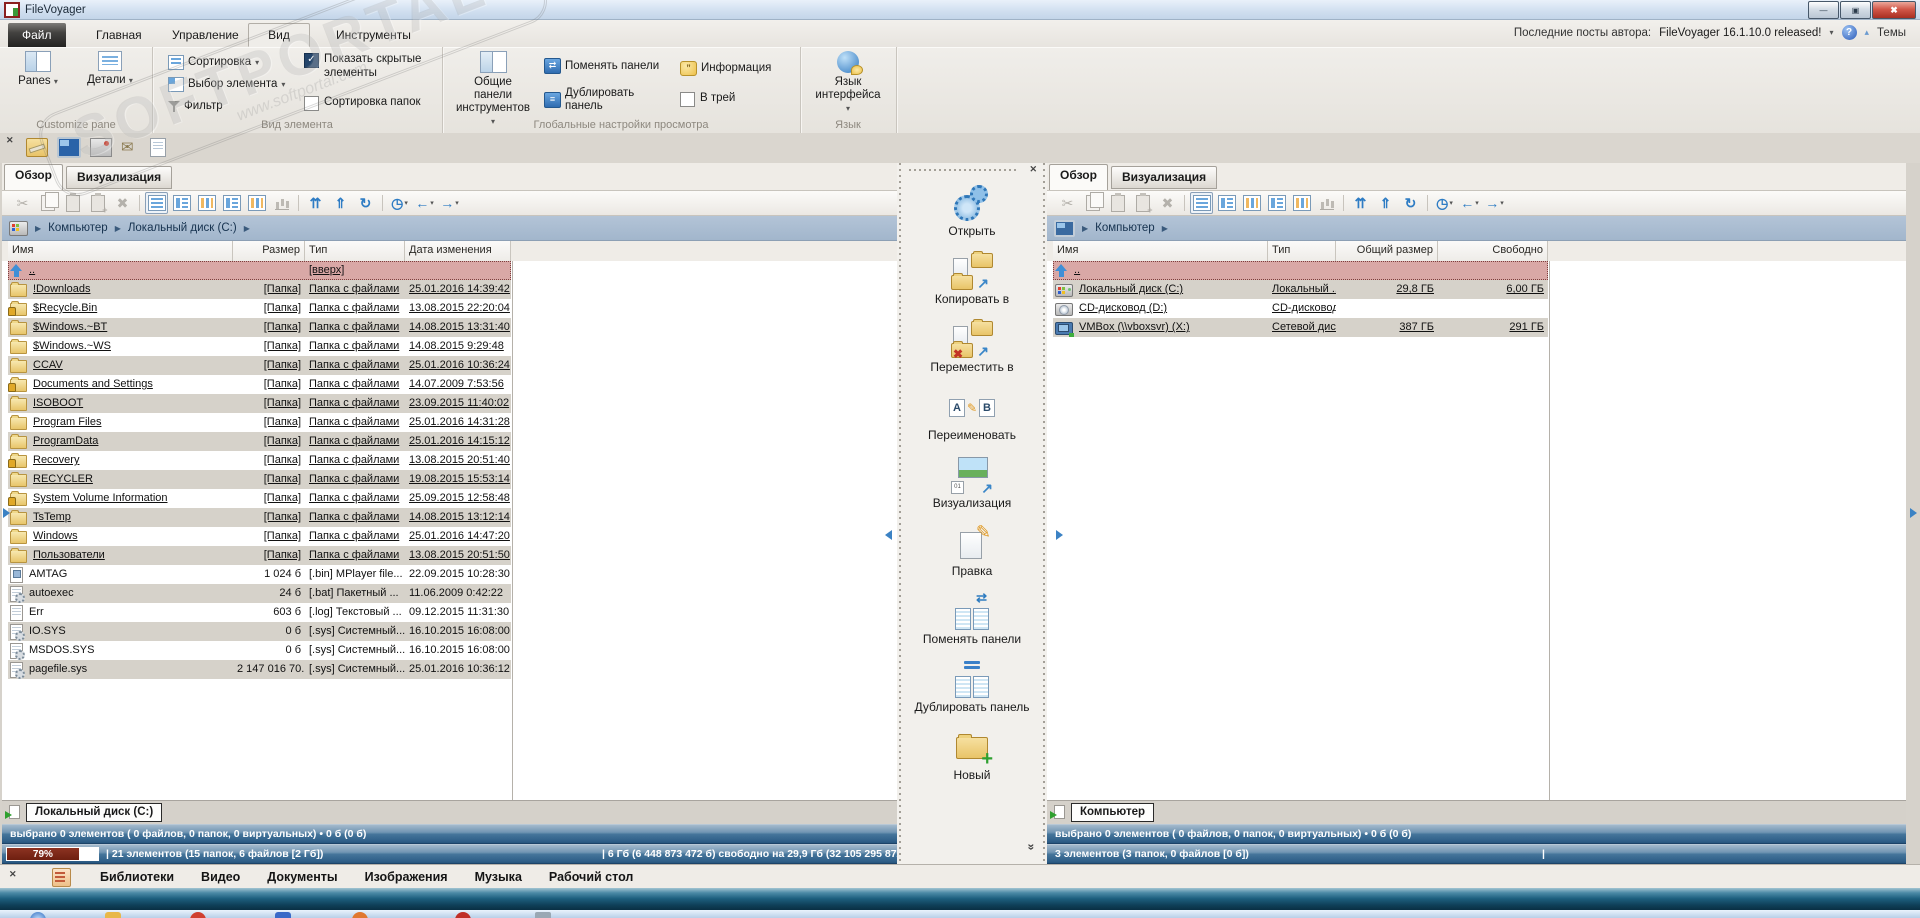 The height and width of the screenshot is (918, 1920). I want to click on select-element-button: Выбор элемента ▾, so click(226, 84).